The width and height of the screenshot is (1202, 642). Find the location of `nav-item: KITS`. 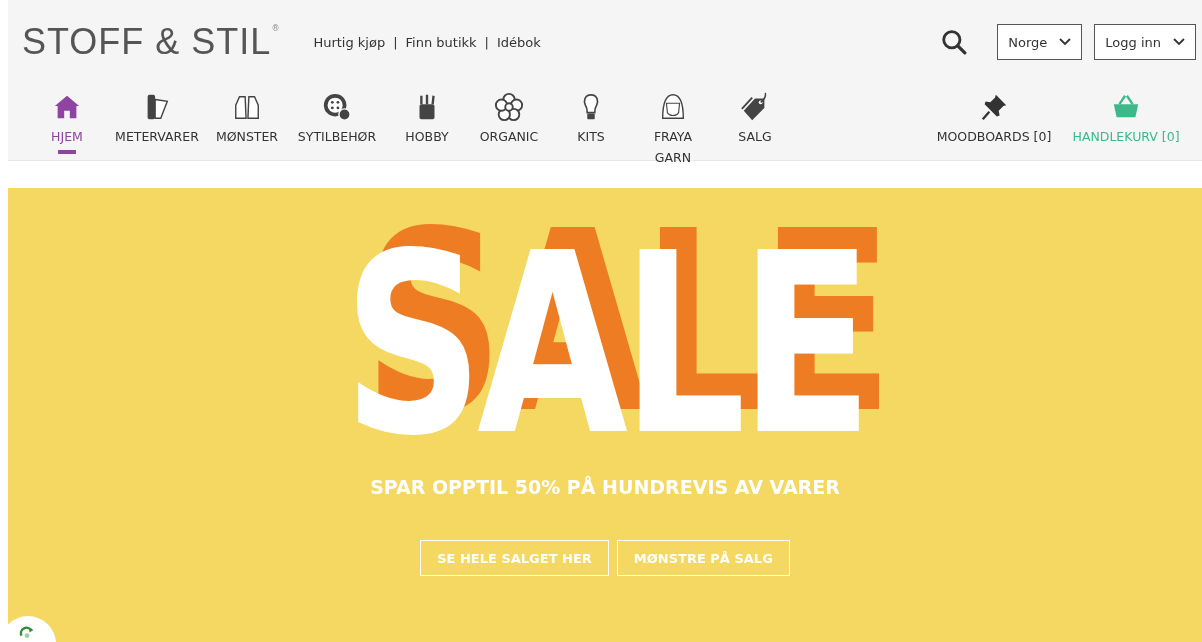

nav-item: KITS is located at coordinates (591, 115).